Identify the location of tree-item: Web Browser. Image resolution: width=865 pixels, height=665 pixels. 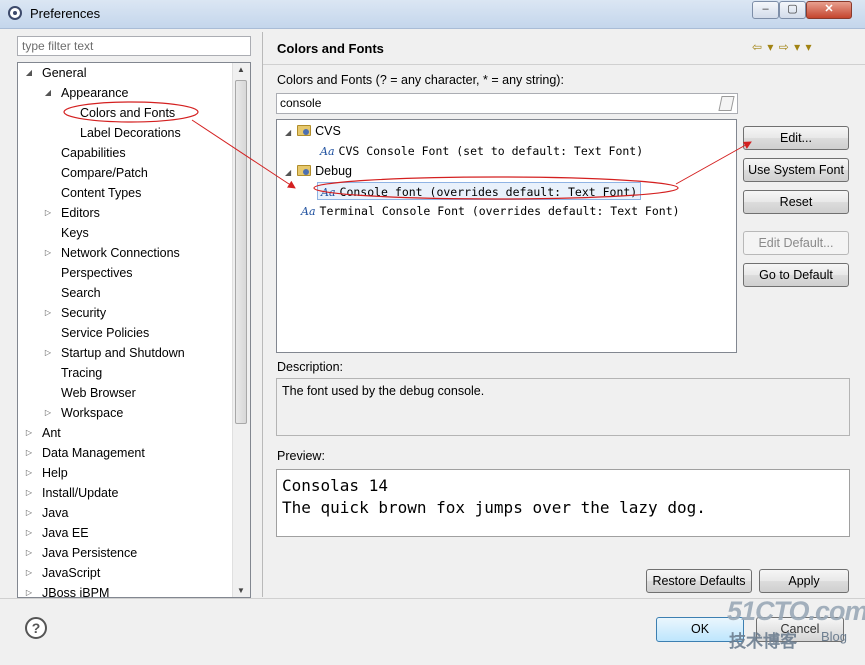
(126, 393).